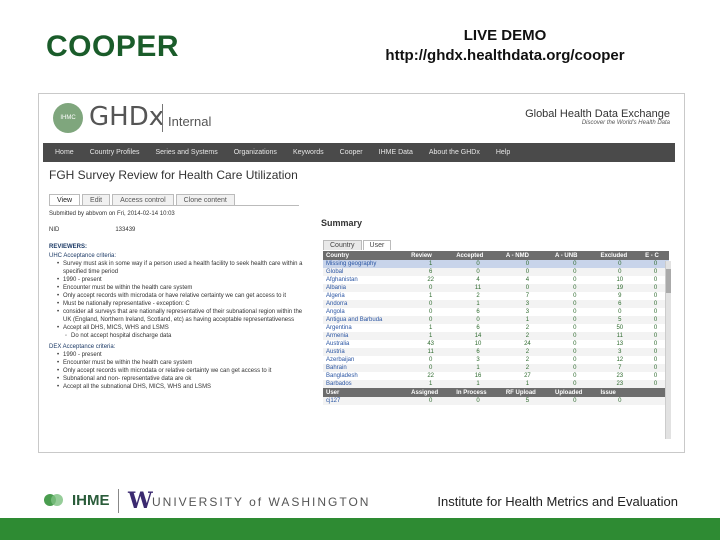 The height and width of the screenshot is (540, 720). I want to click on table-row: Austria 11 6 2 0 3 0, so click(496, 352).